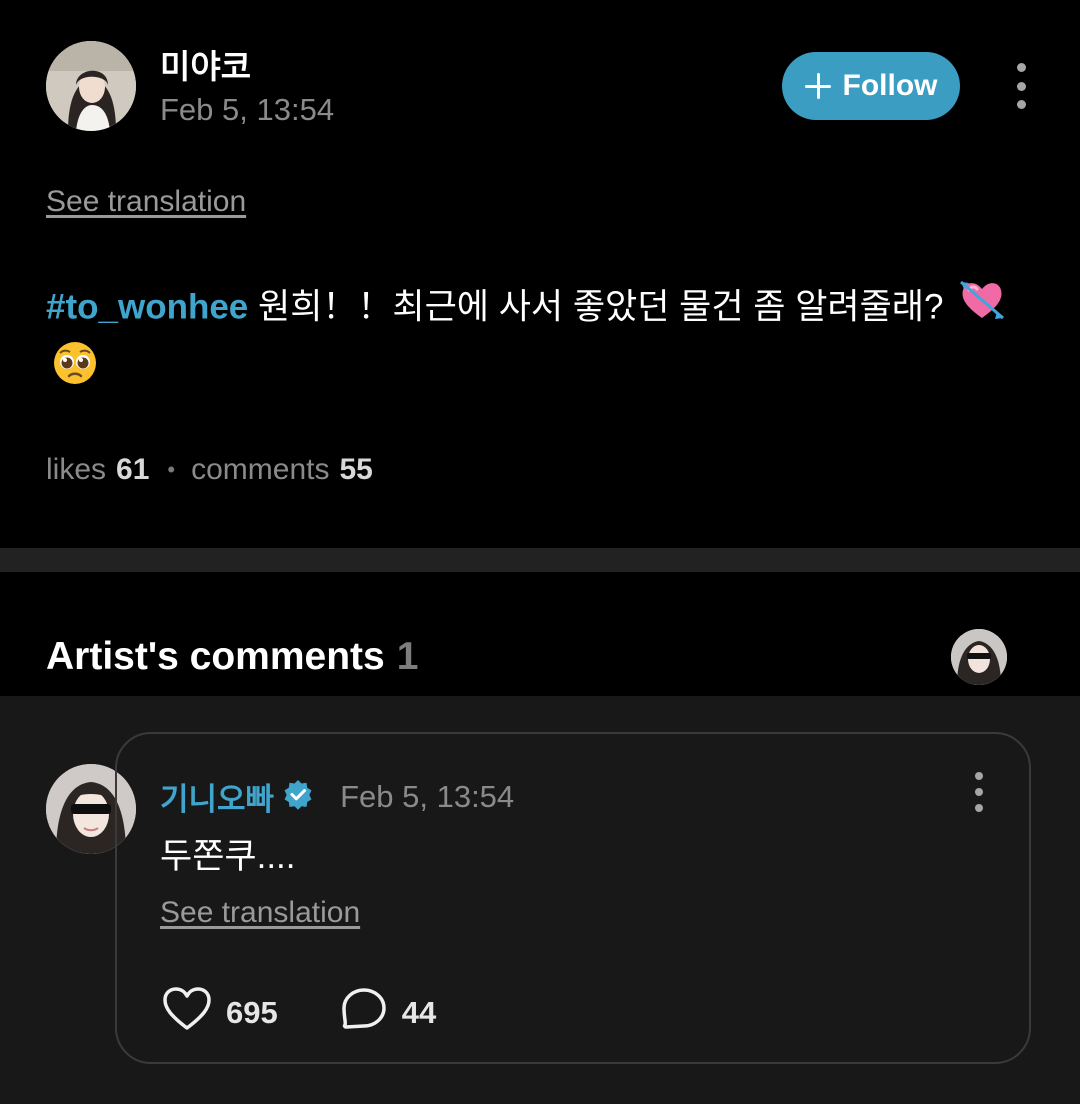  Describe the element at coordinates (427, 796) in the screenshot. I see `comment-timestamp: Feb 5, 13:54` at that location.